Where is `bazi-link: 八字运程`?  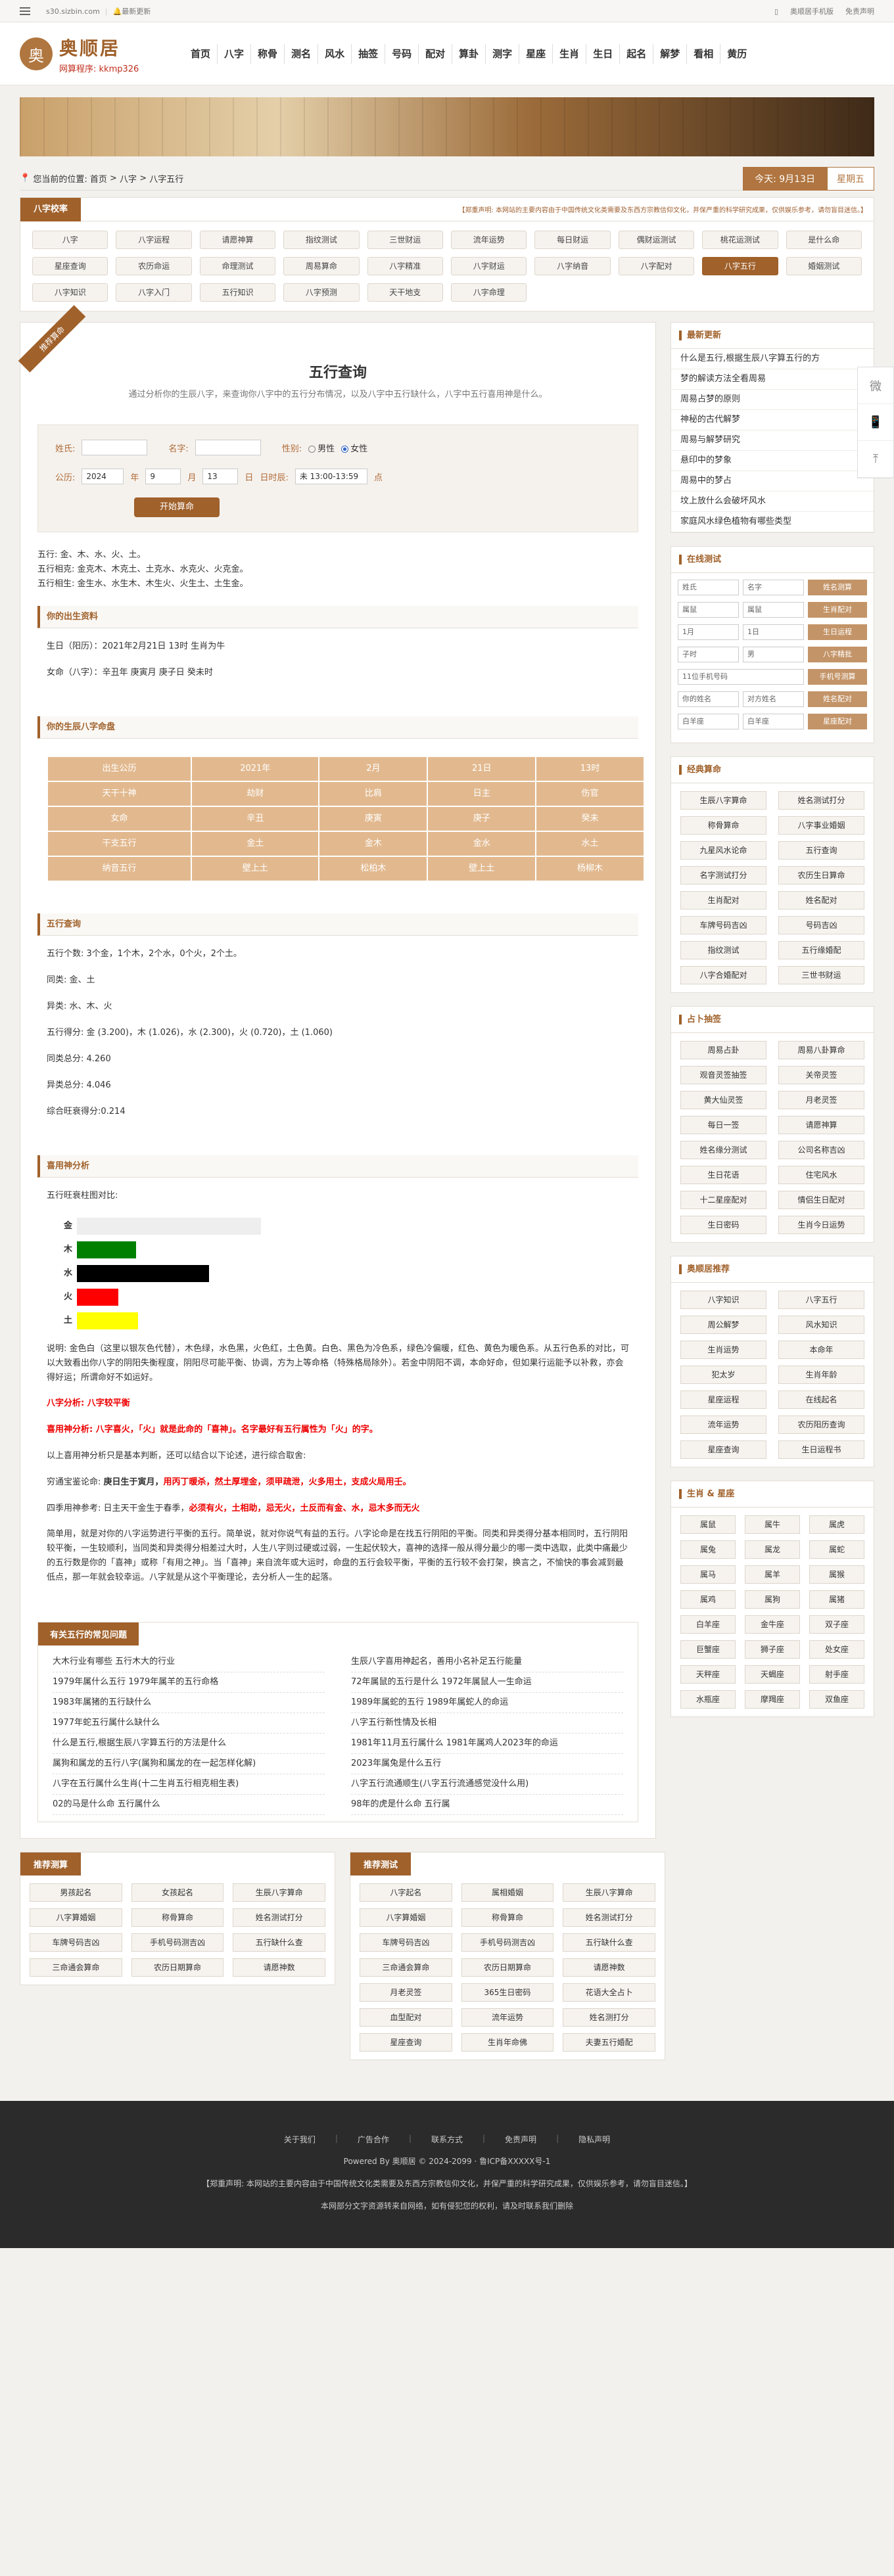 bazi-link: 八字运程 is located at coordinates (154, 240).